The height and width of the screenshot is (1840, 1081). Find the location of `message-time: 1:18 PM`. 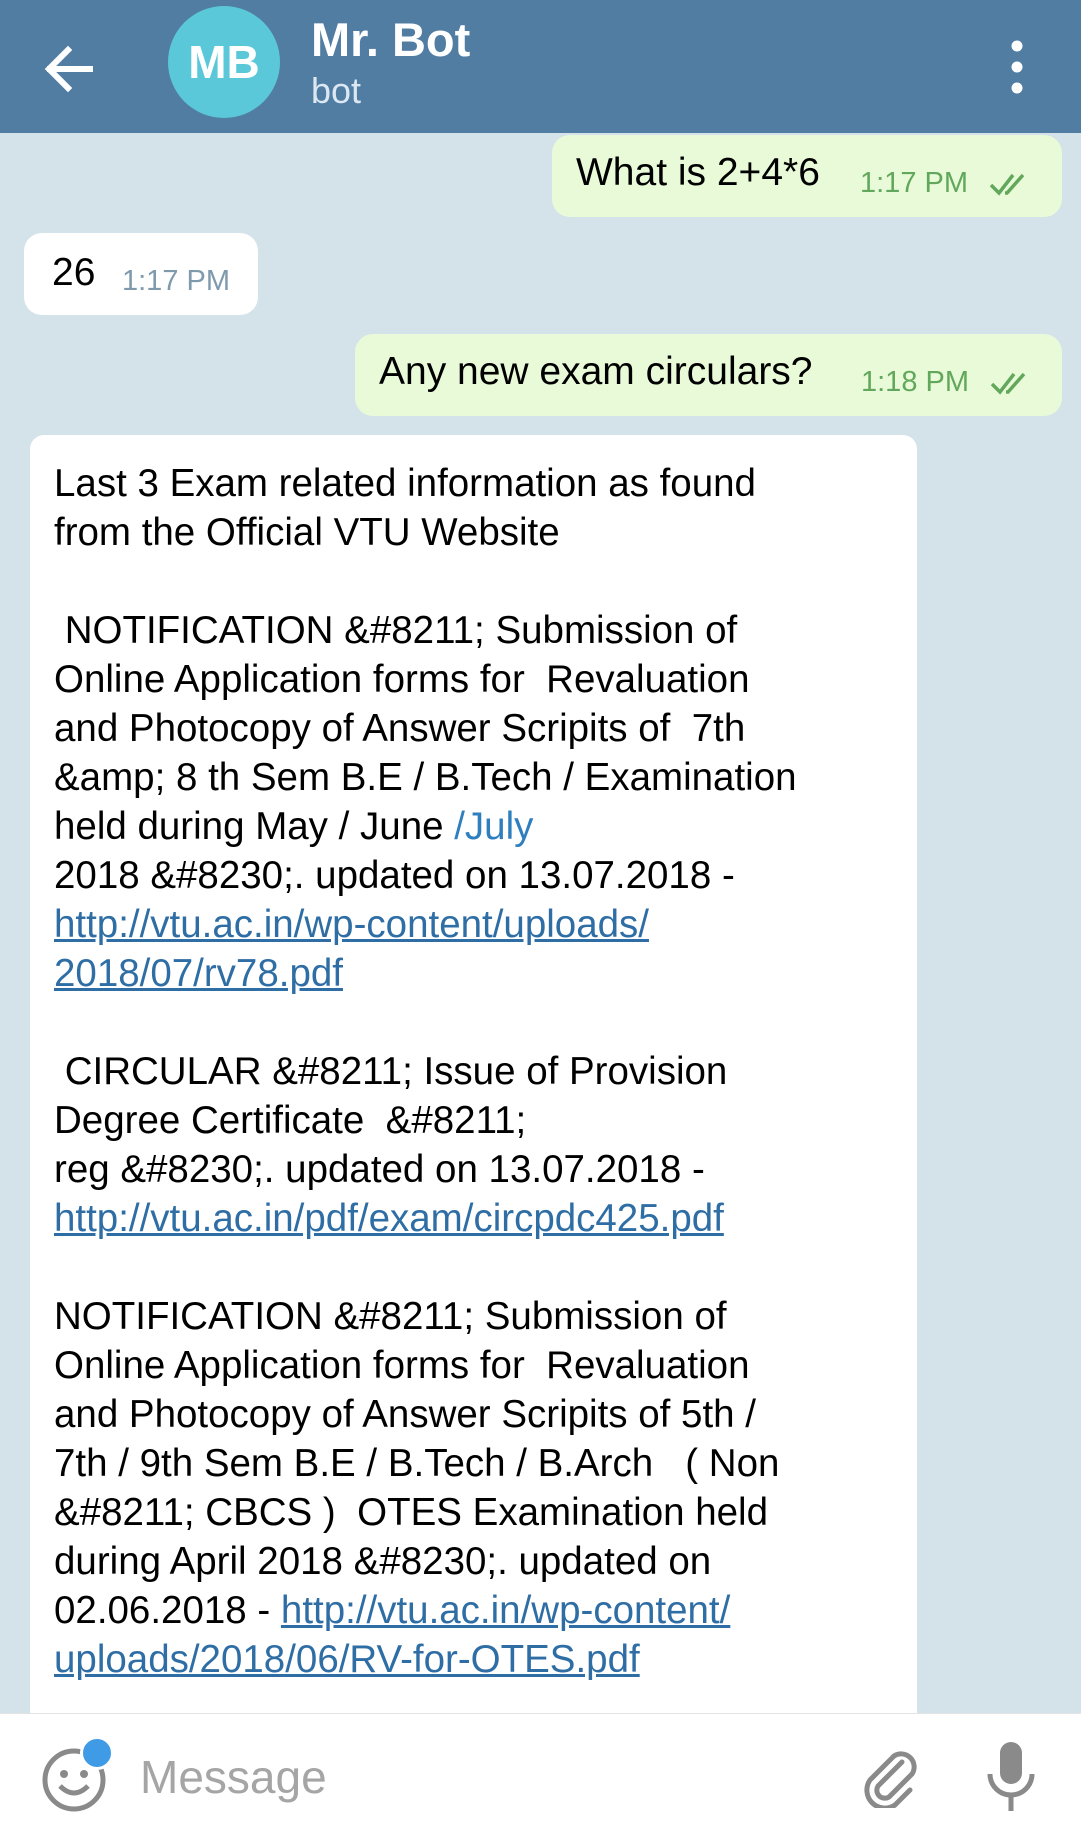

message-time: 1:18 PM is located at coordinates (915, 382).